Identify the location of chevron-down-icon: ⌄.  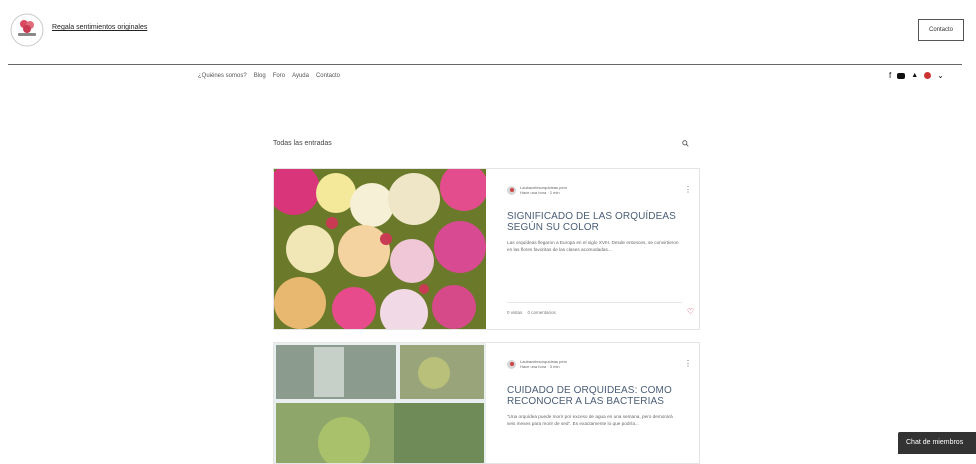
(940, 75).